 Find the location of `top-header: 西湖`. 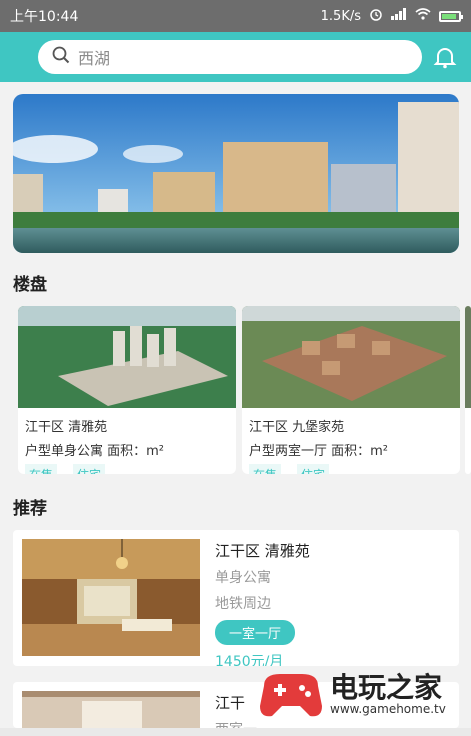

top-header: 西湖 is located at coordinates (235, 57).